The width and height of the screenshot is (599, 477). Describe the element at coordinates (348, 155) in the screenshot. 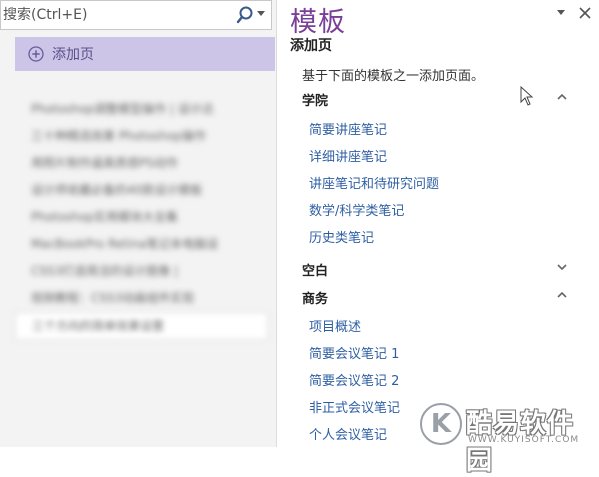

I see `template-link: 详细讲座笔记` at that location.